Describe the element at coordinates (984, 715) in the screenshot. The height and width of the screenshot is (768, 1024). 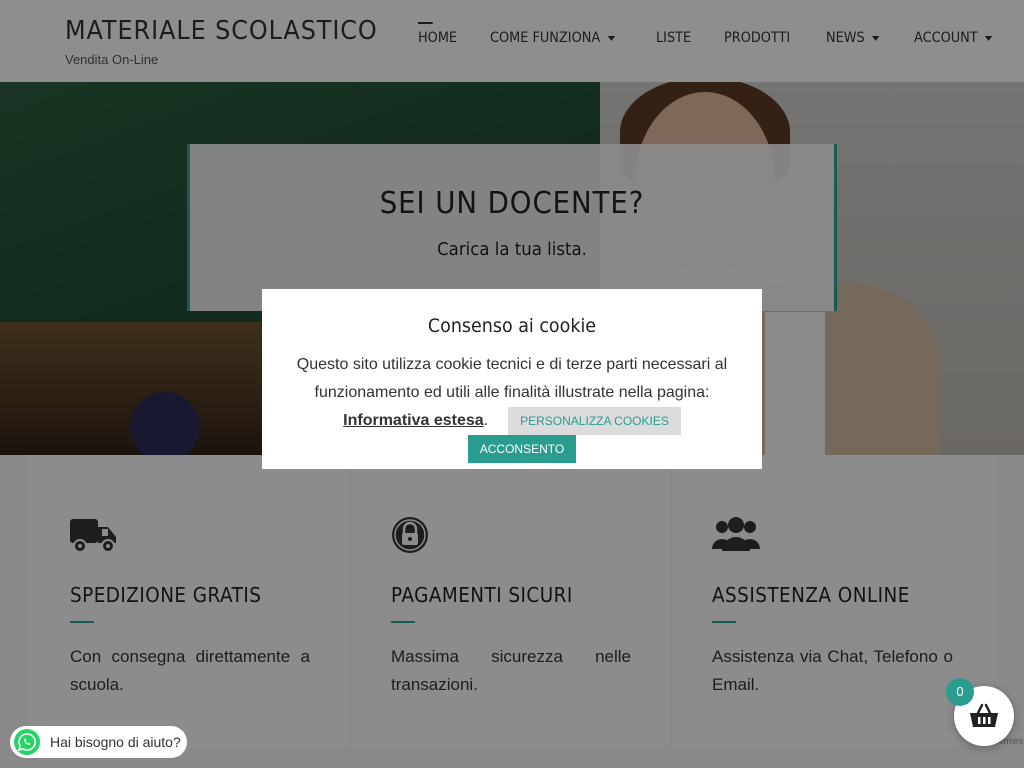
I see `basket-icon` at that location.